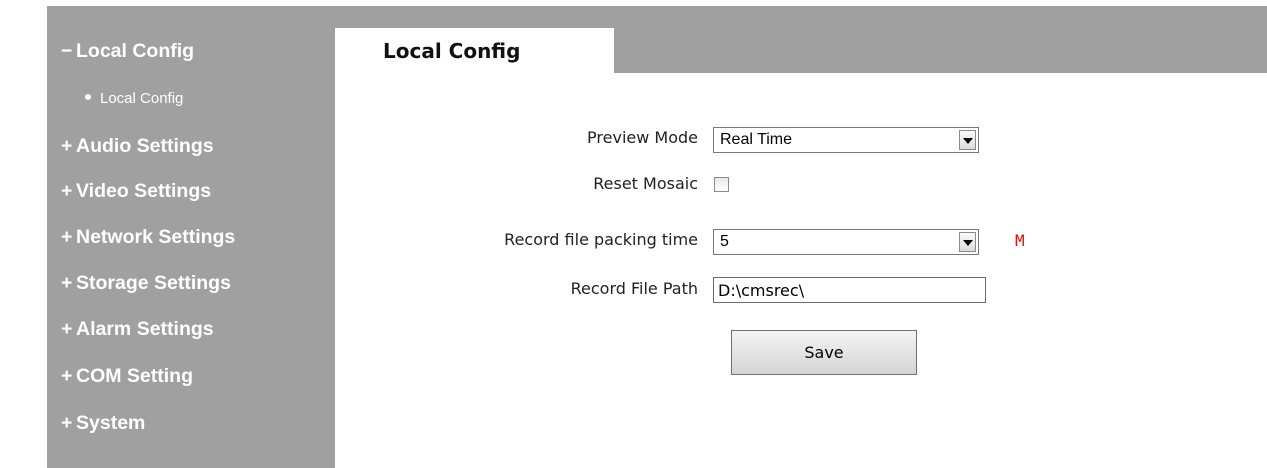 This screenshot has height=468, width=1267. I want to click on reset-mosaic-checkbox, so click(721, 184).